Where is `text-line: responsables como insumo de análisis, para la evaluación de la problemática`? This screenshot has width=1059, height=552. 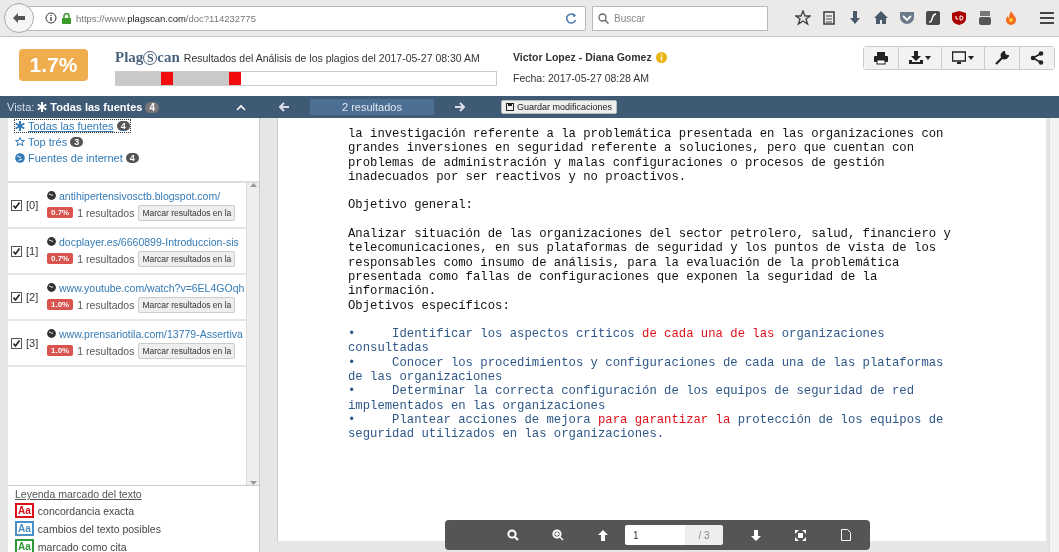 text-line: responsables como insumo de análisis, para la evaluación de la problemática is located at coordinates (624, 262).